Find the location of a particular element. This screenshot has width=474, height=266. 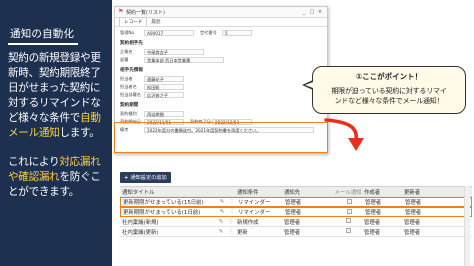

field-label: 管理No. is located at coordinates (128, 32).